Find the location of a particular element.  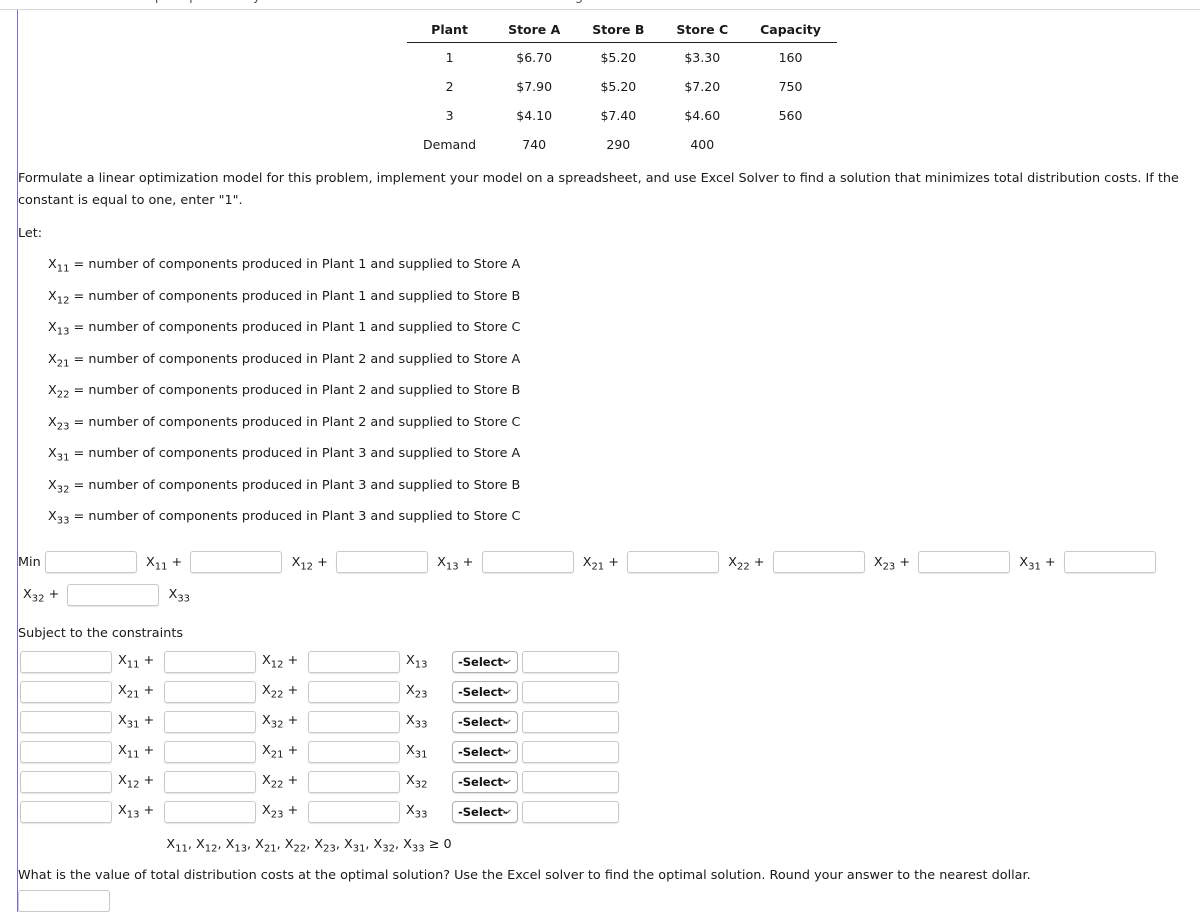

var-subscript: 33 is located at coordinates (63, 521).